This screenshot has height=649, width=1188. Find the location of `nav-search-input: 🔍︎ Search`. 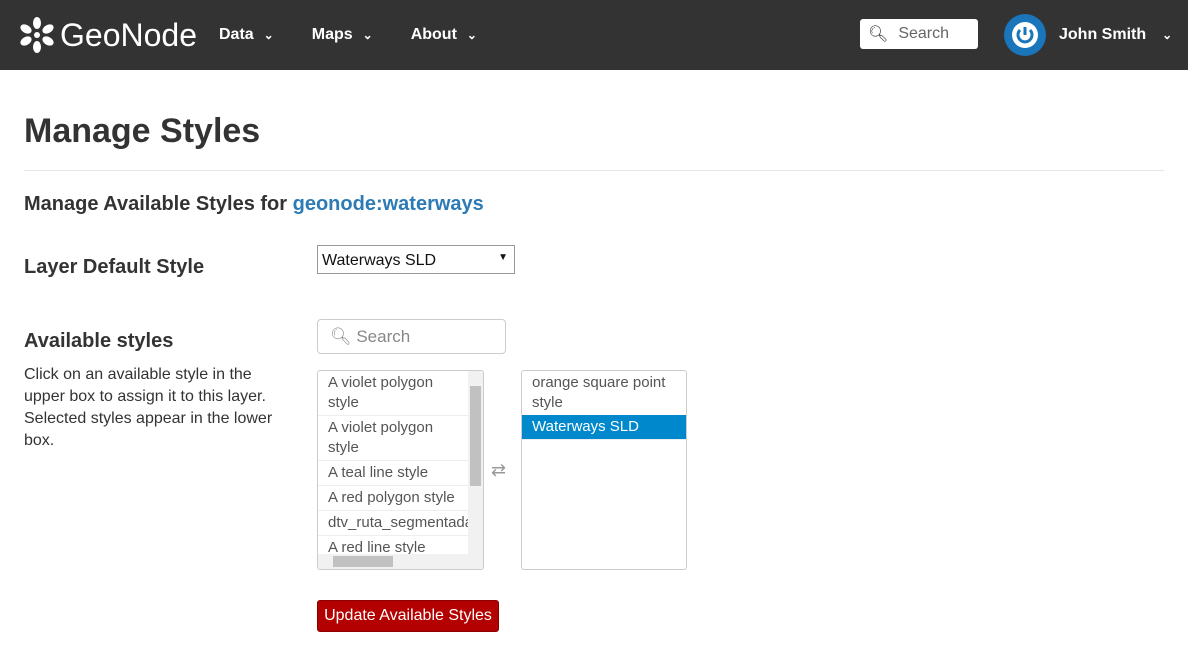

nav-search-input: 🔍︎ Search is located at coordinates (919, 34).